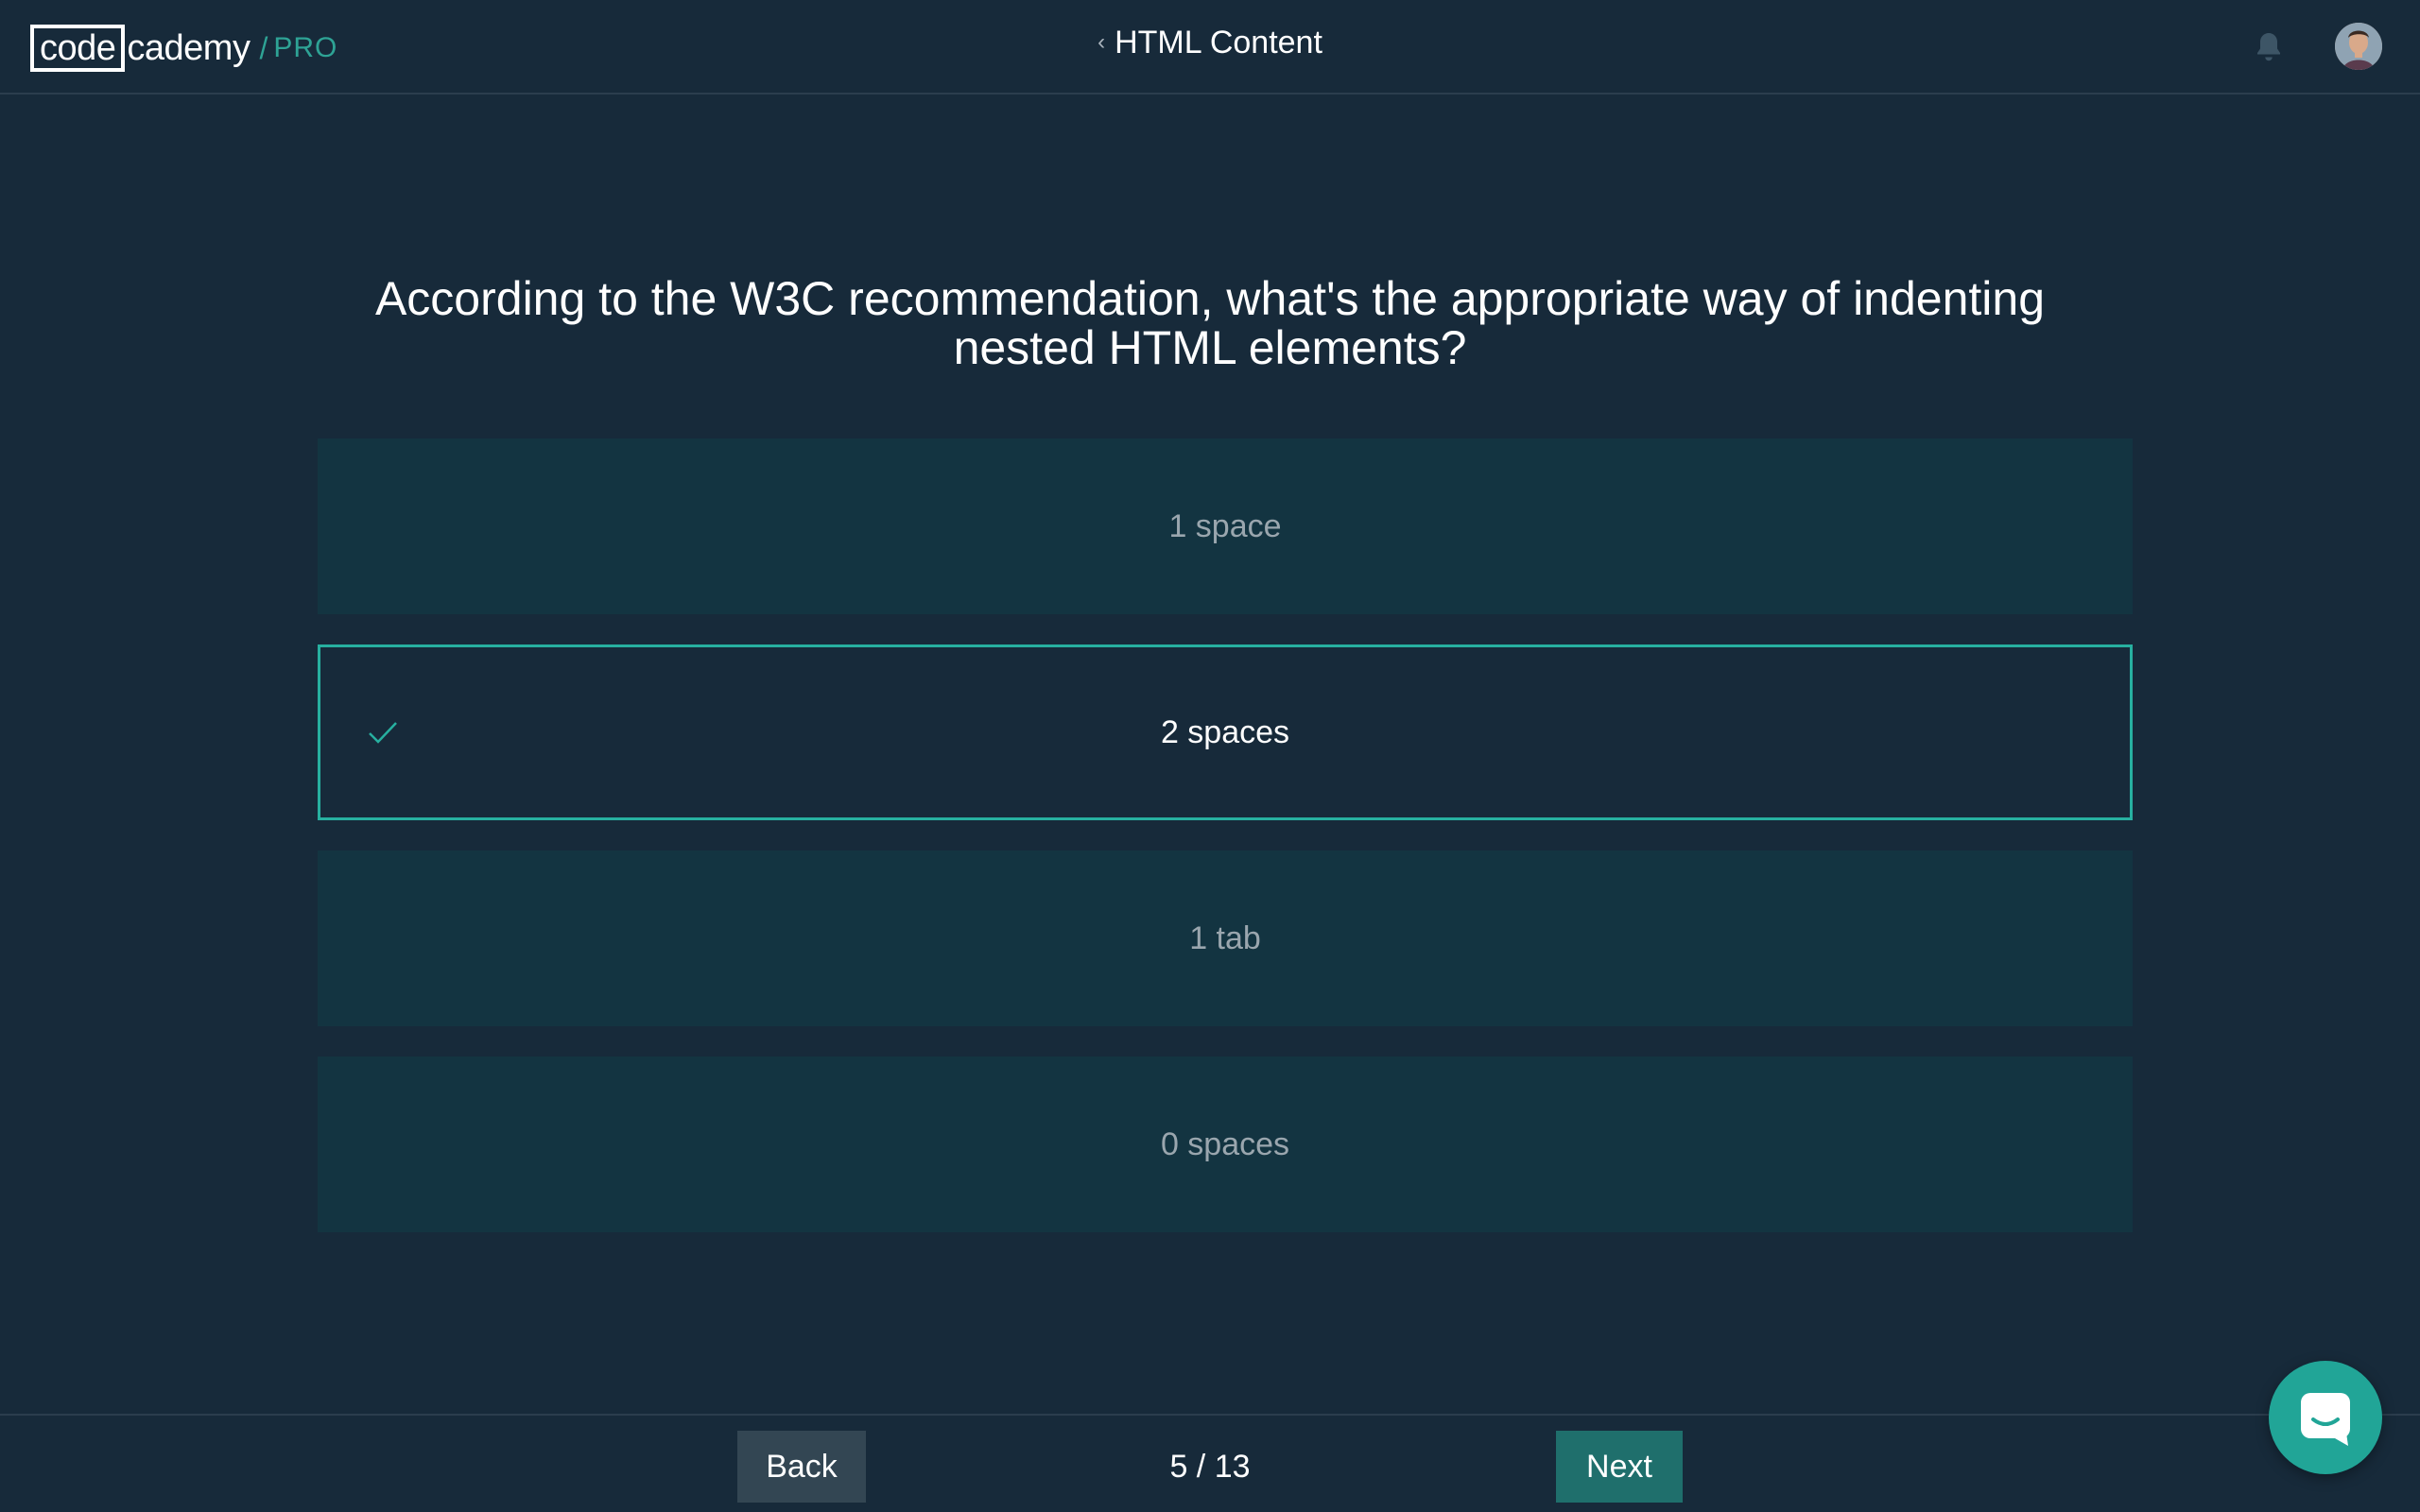  What do you see at coordinates (383, 732) in the screenshot?
I see `checkmark-icon` at bounding box center [383, 732].